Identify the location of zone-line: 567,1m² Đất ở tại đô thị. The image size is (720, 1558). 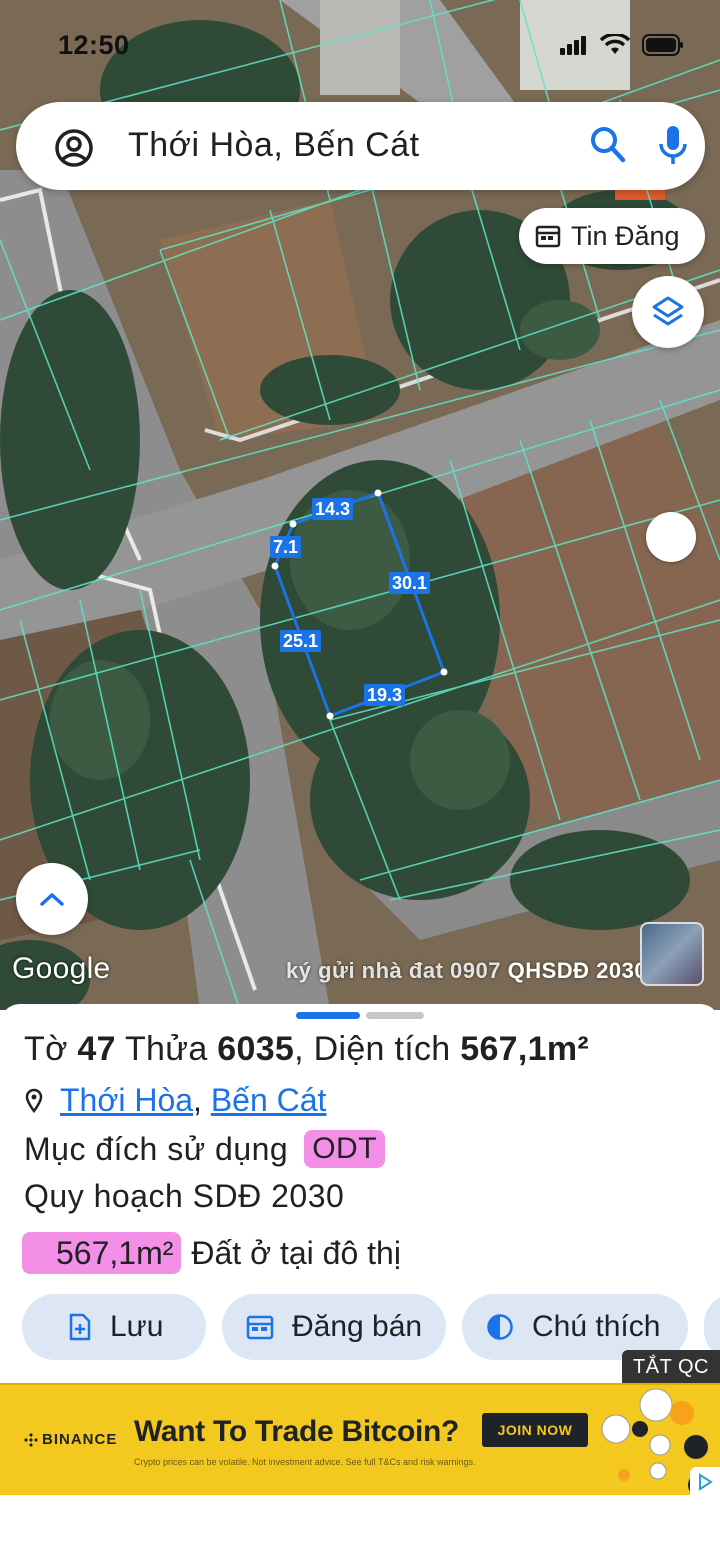
(211, 1253).